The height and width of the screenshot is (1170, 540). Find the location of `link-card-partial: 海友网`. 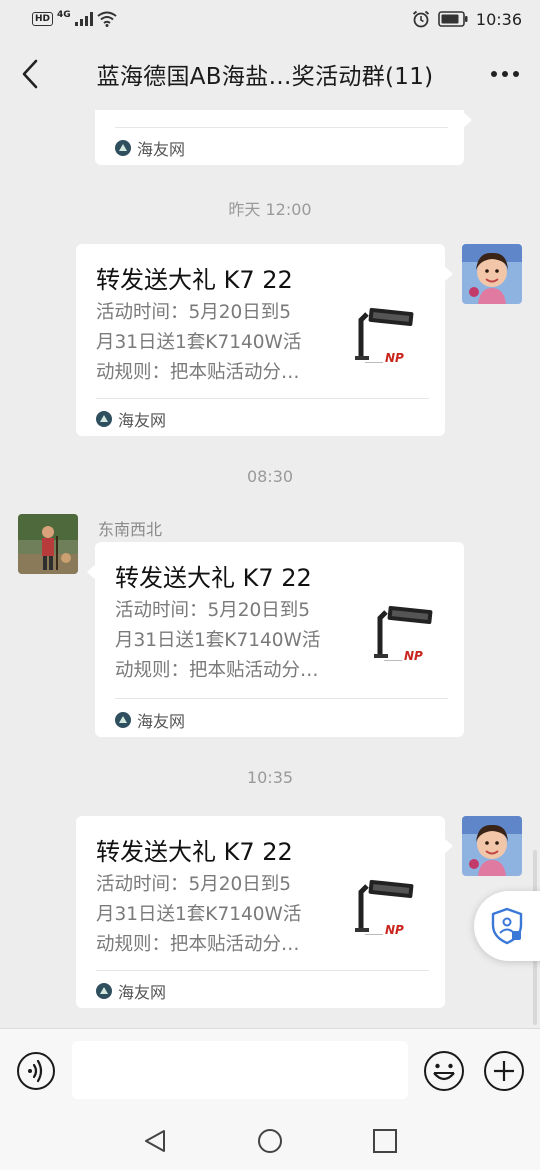

link-card-partial: 海友网 is located at coordinates (283, 137).